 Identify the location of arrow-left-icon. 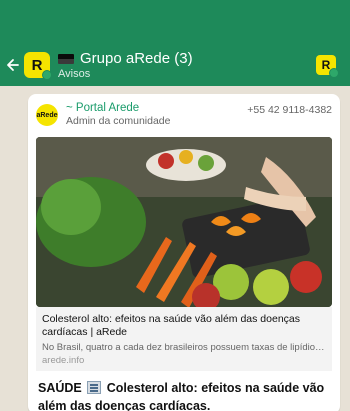
(13, 65).